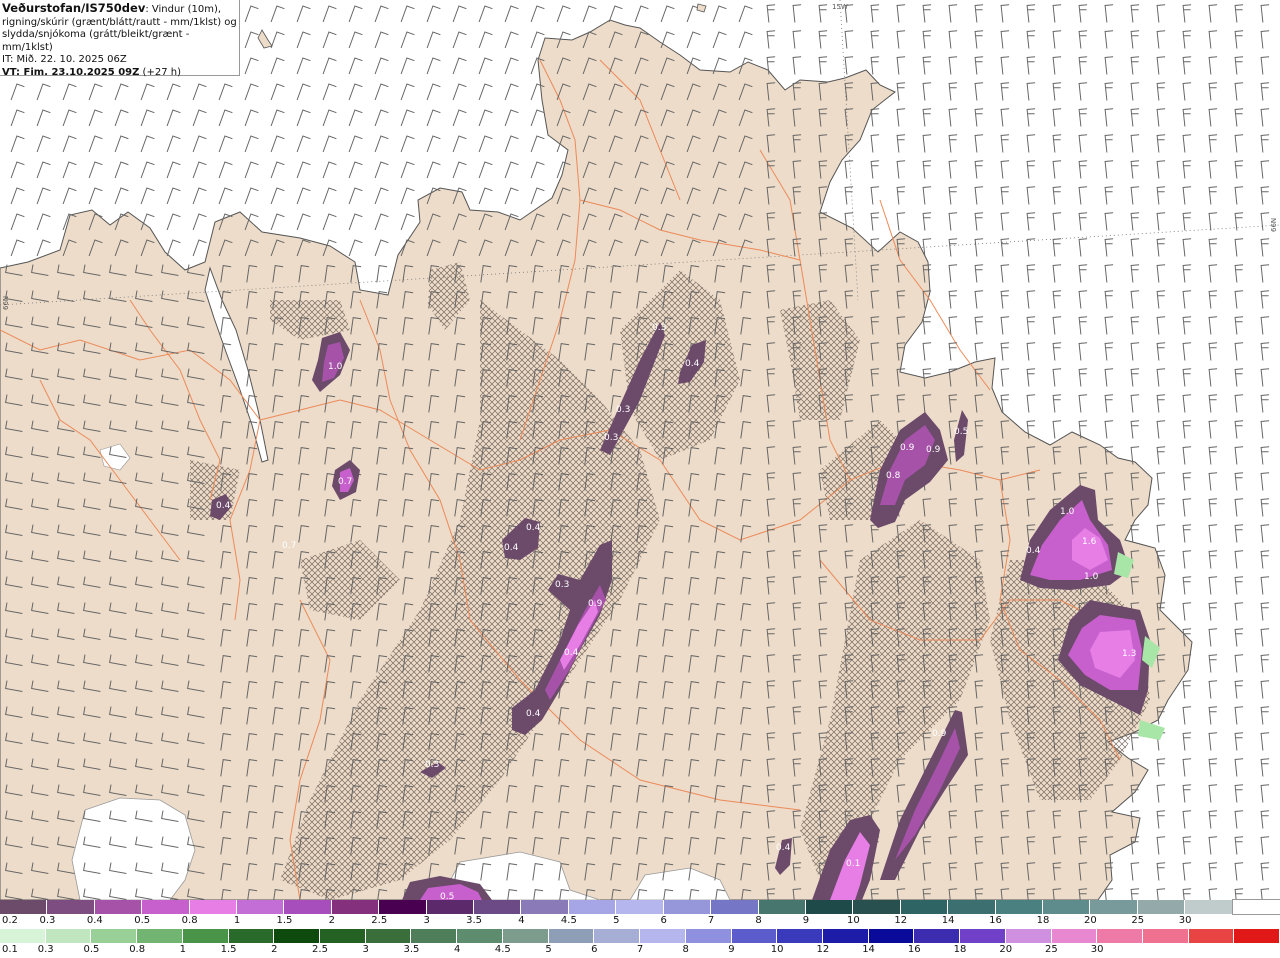  What do you see at coordinates (74, 8) in the screenshot?
I see `map-title: Veðurstofan/IS750dev` at bounding box center [74, 8].